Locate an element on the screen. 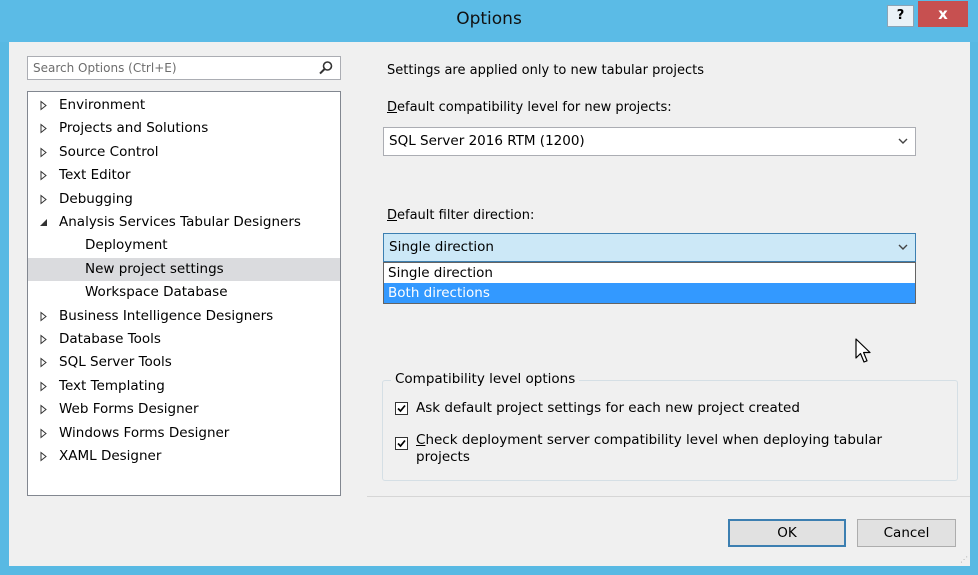 The image size is (978, 575). window-title: Options is located at coordinates (489, 19).